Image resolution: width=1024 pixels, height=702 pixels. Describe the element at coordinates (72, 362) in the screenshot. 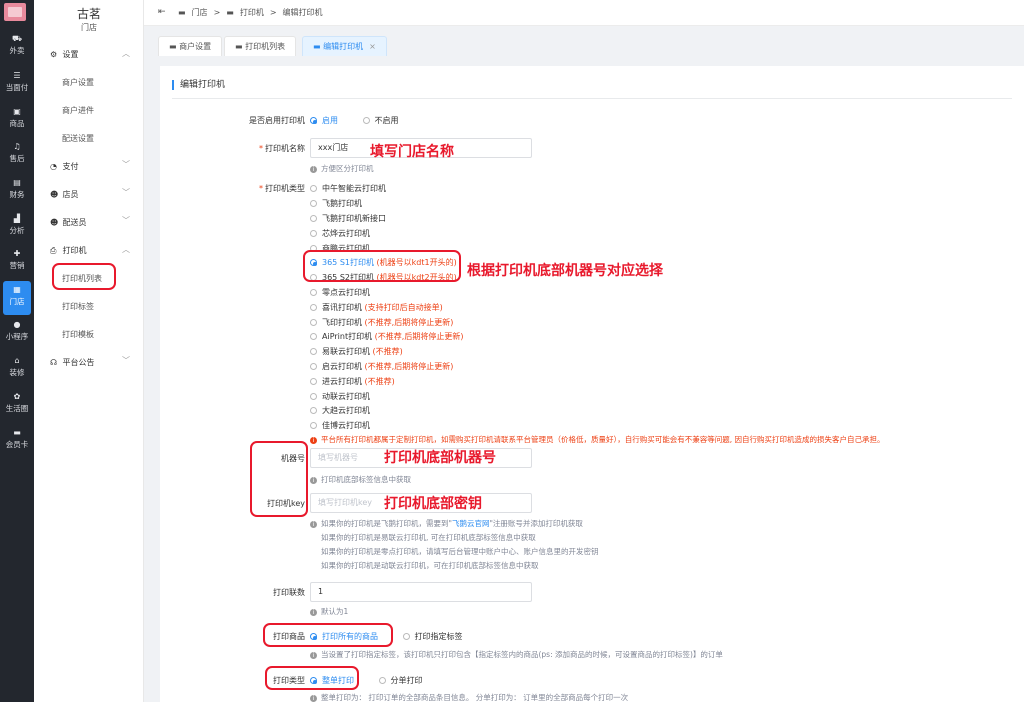

I see `menu-group-notice: ☊ 平台公告` at that location.